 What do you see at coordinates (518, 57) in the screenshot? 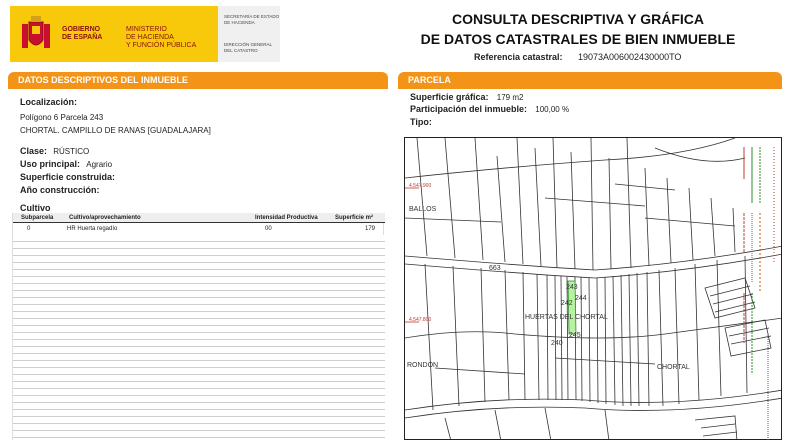
I see `ref-label: Referencia catastral:` at bounding box center [518, 57].